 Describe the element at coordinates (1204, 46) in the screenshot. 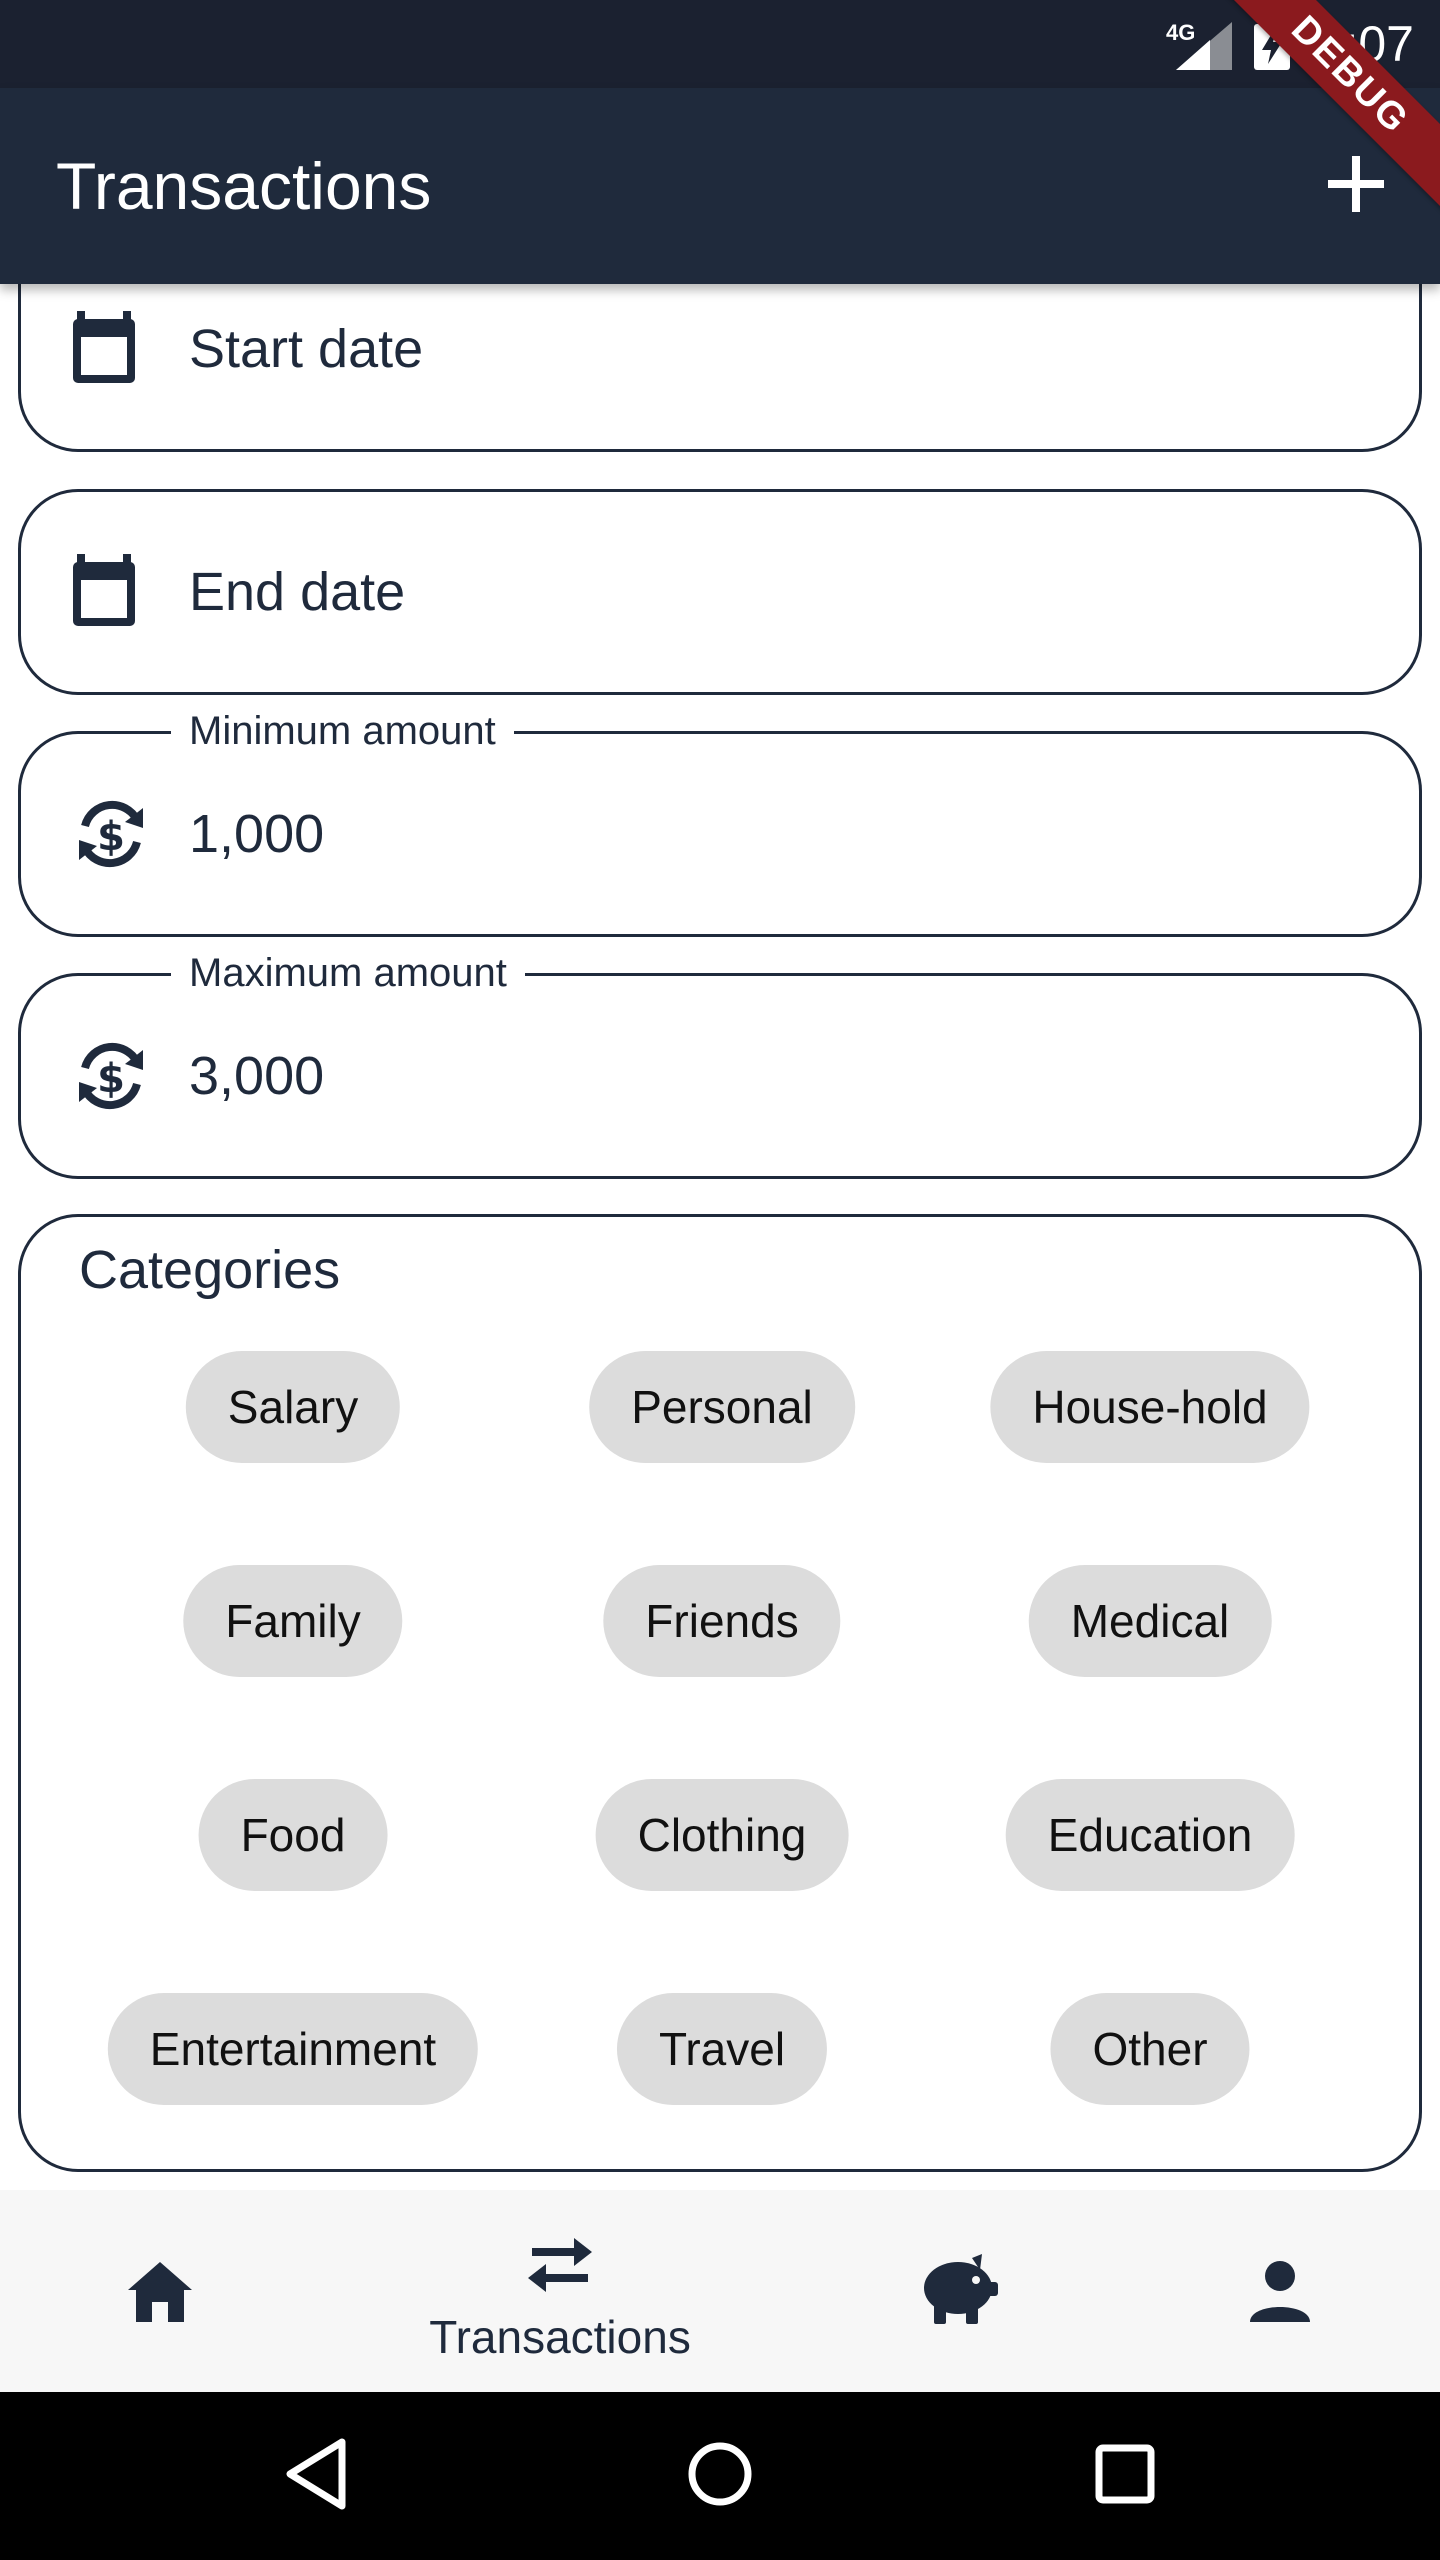

I see `signal-icon` at that location.